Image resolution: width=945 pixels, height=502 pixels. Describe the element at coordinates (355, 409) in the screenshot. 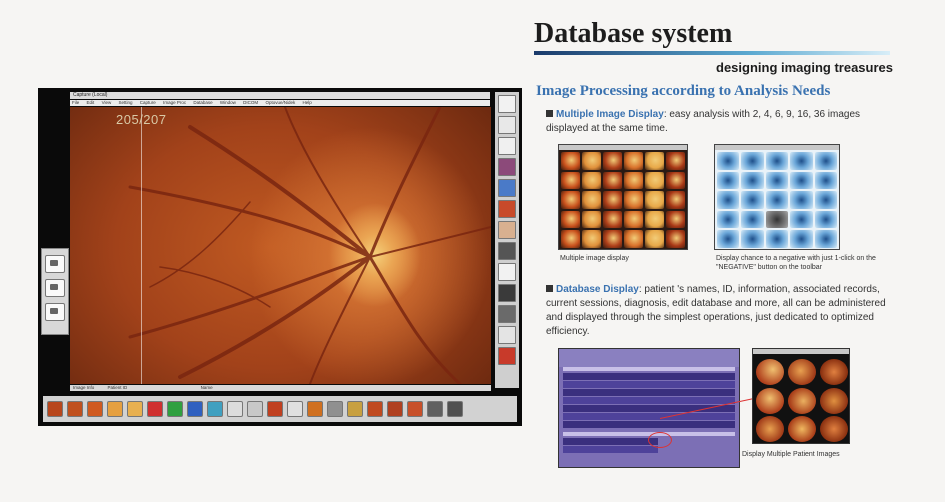

I see `slideshow-icon` at that location.